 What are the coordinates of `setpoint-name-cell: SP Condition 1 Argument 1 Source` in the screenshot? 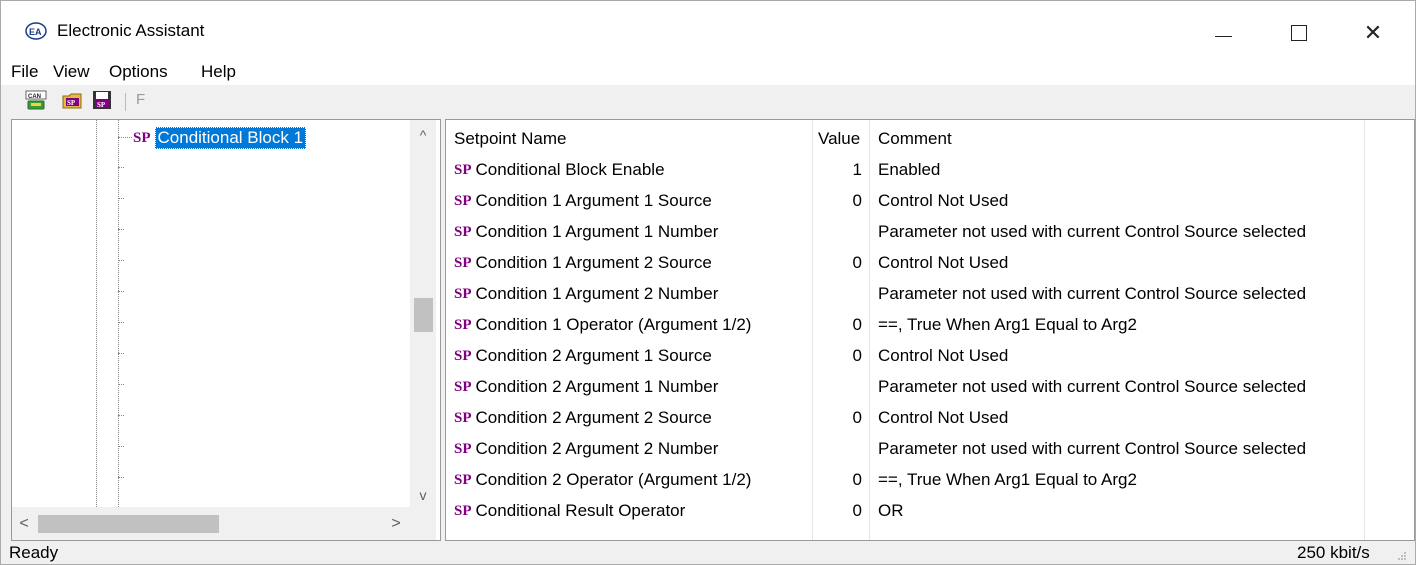 It's located at (583, 201).